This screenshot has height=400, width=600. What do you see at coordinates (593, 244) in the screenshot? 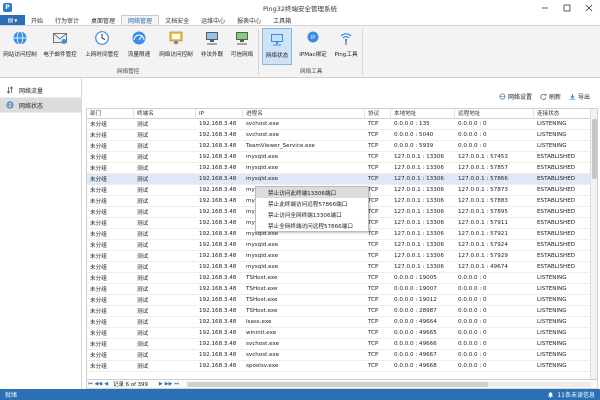
I see `vertical-scrollbar` at bounding box center [593, 244].